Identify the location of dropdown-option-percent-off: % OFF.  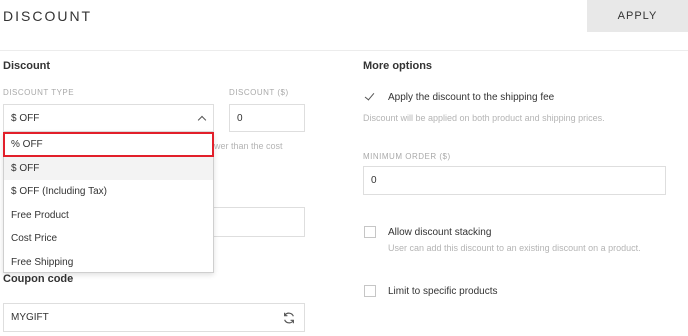
(108, 144).